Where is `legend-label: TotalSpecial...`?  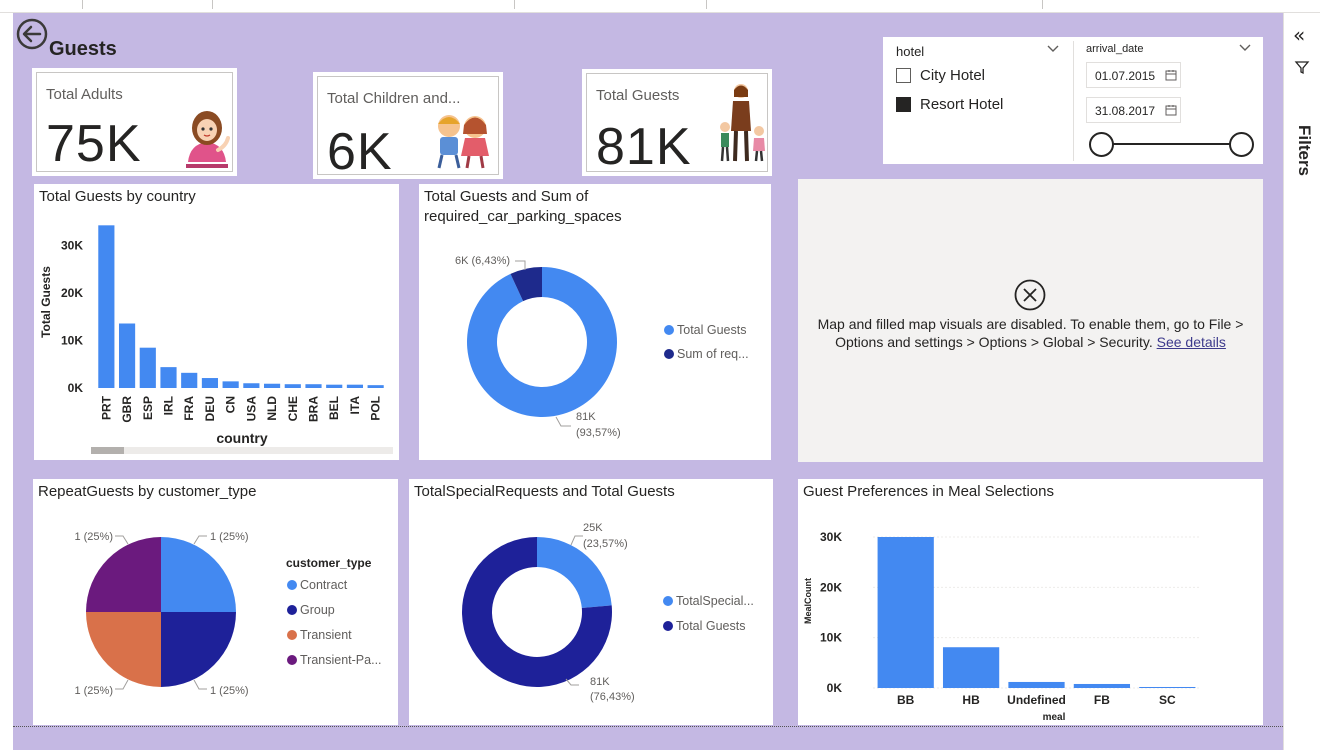
legend-label: TotalSpecial... is located at coordinates (715, 601).